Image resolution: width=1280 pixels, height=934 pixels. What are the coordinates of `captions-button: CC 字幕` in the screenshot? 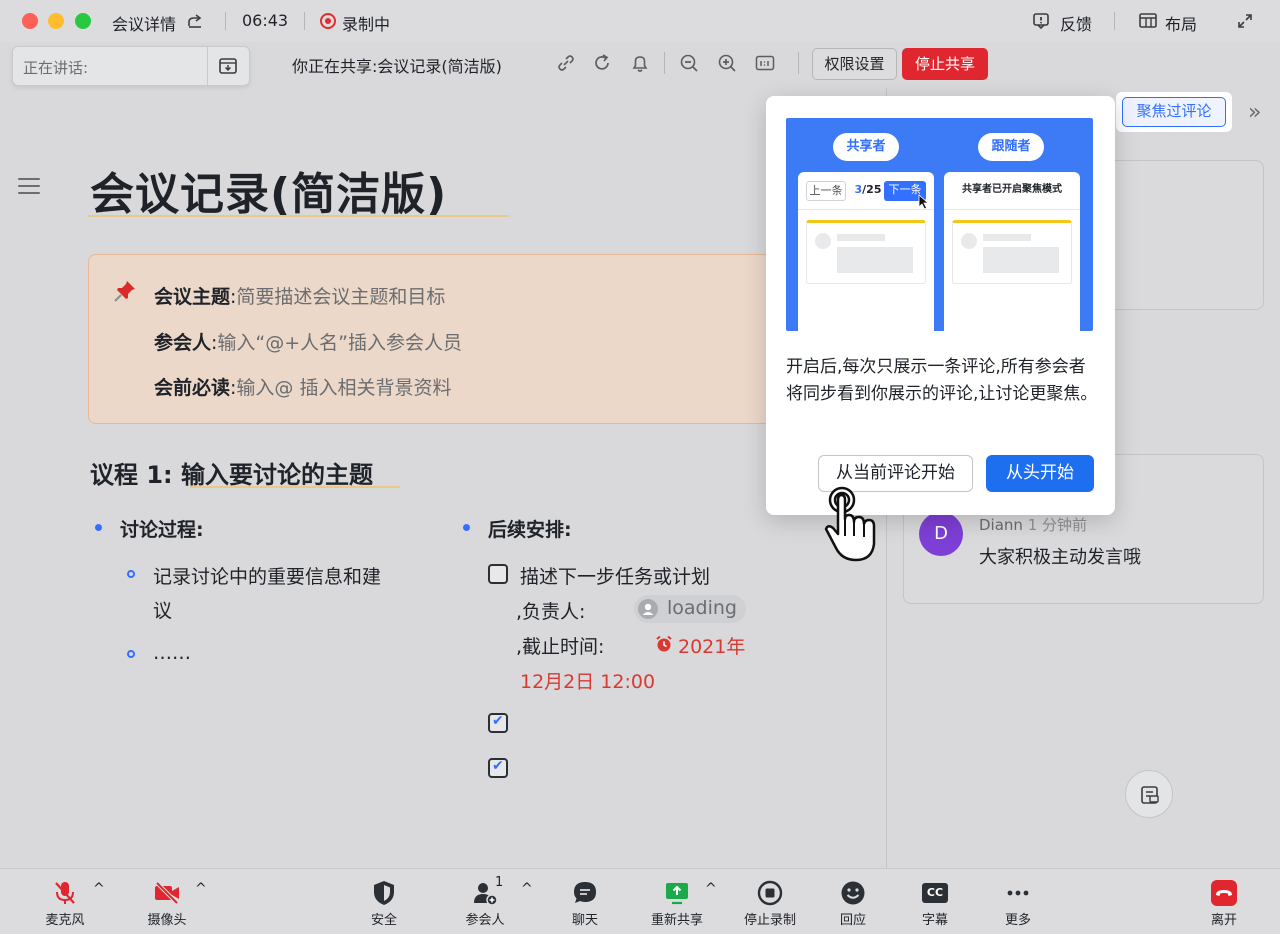 It's located at (935, 903).